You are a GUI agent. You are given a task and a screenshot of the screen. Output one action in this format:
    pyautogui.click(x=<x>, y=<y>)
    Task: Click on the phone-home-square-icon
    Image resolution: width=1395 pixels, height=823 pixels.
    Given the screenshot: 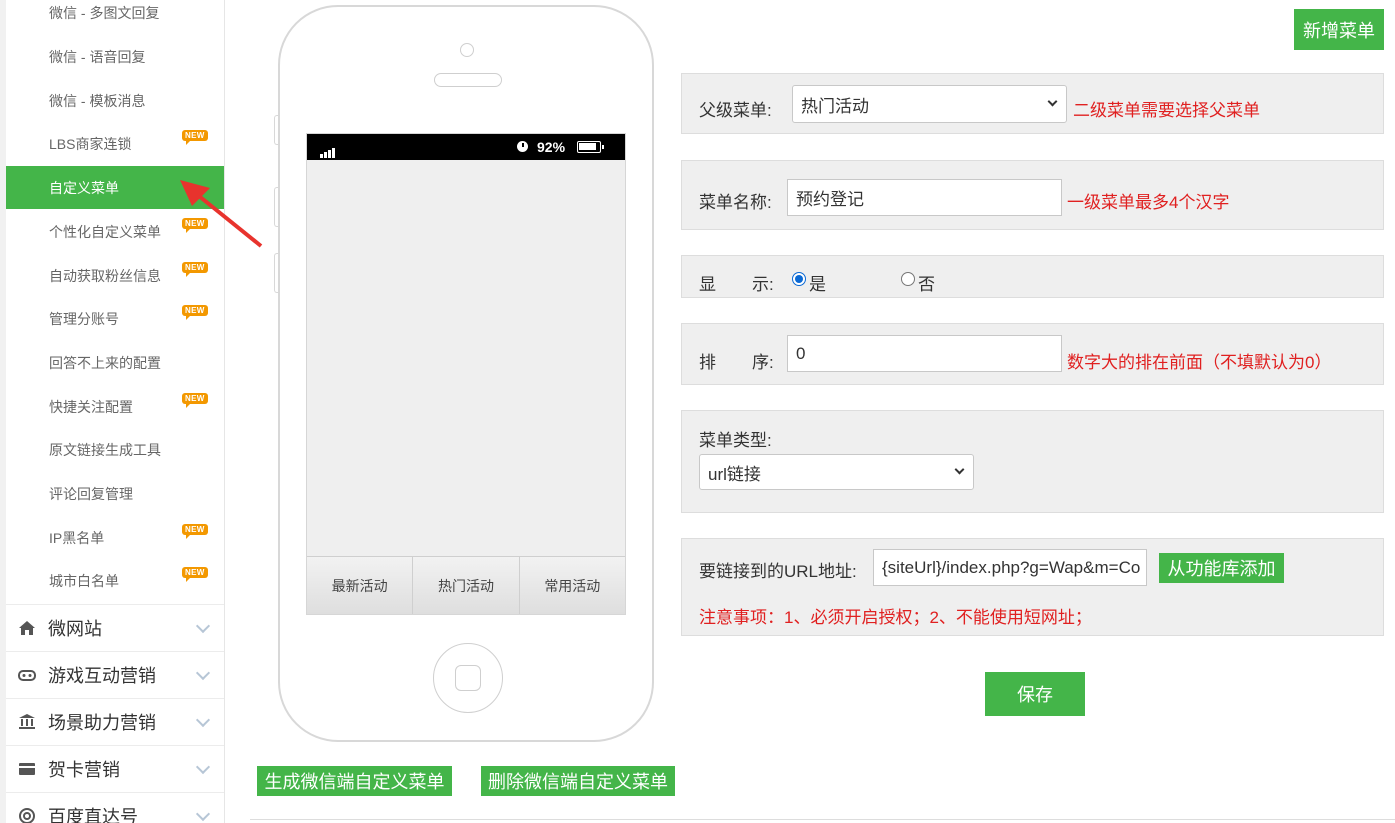 What is the action you would take?
    pyautogui.click(x=468, y=678)
    